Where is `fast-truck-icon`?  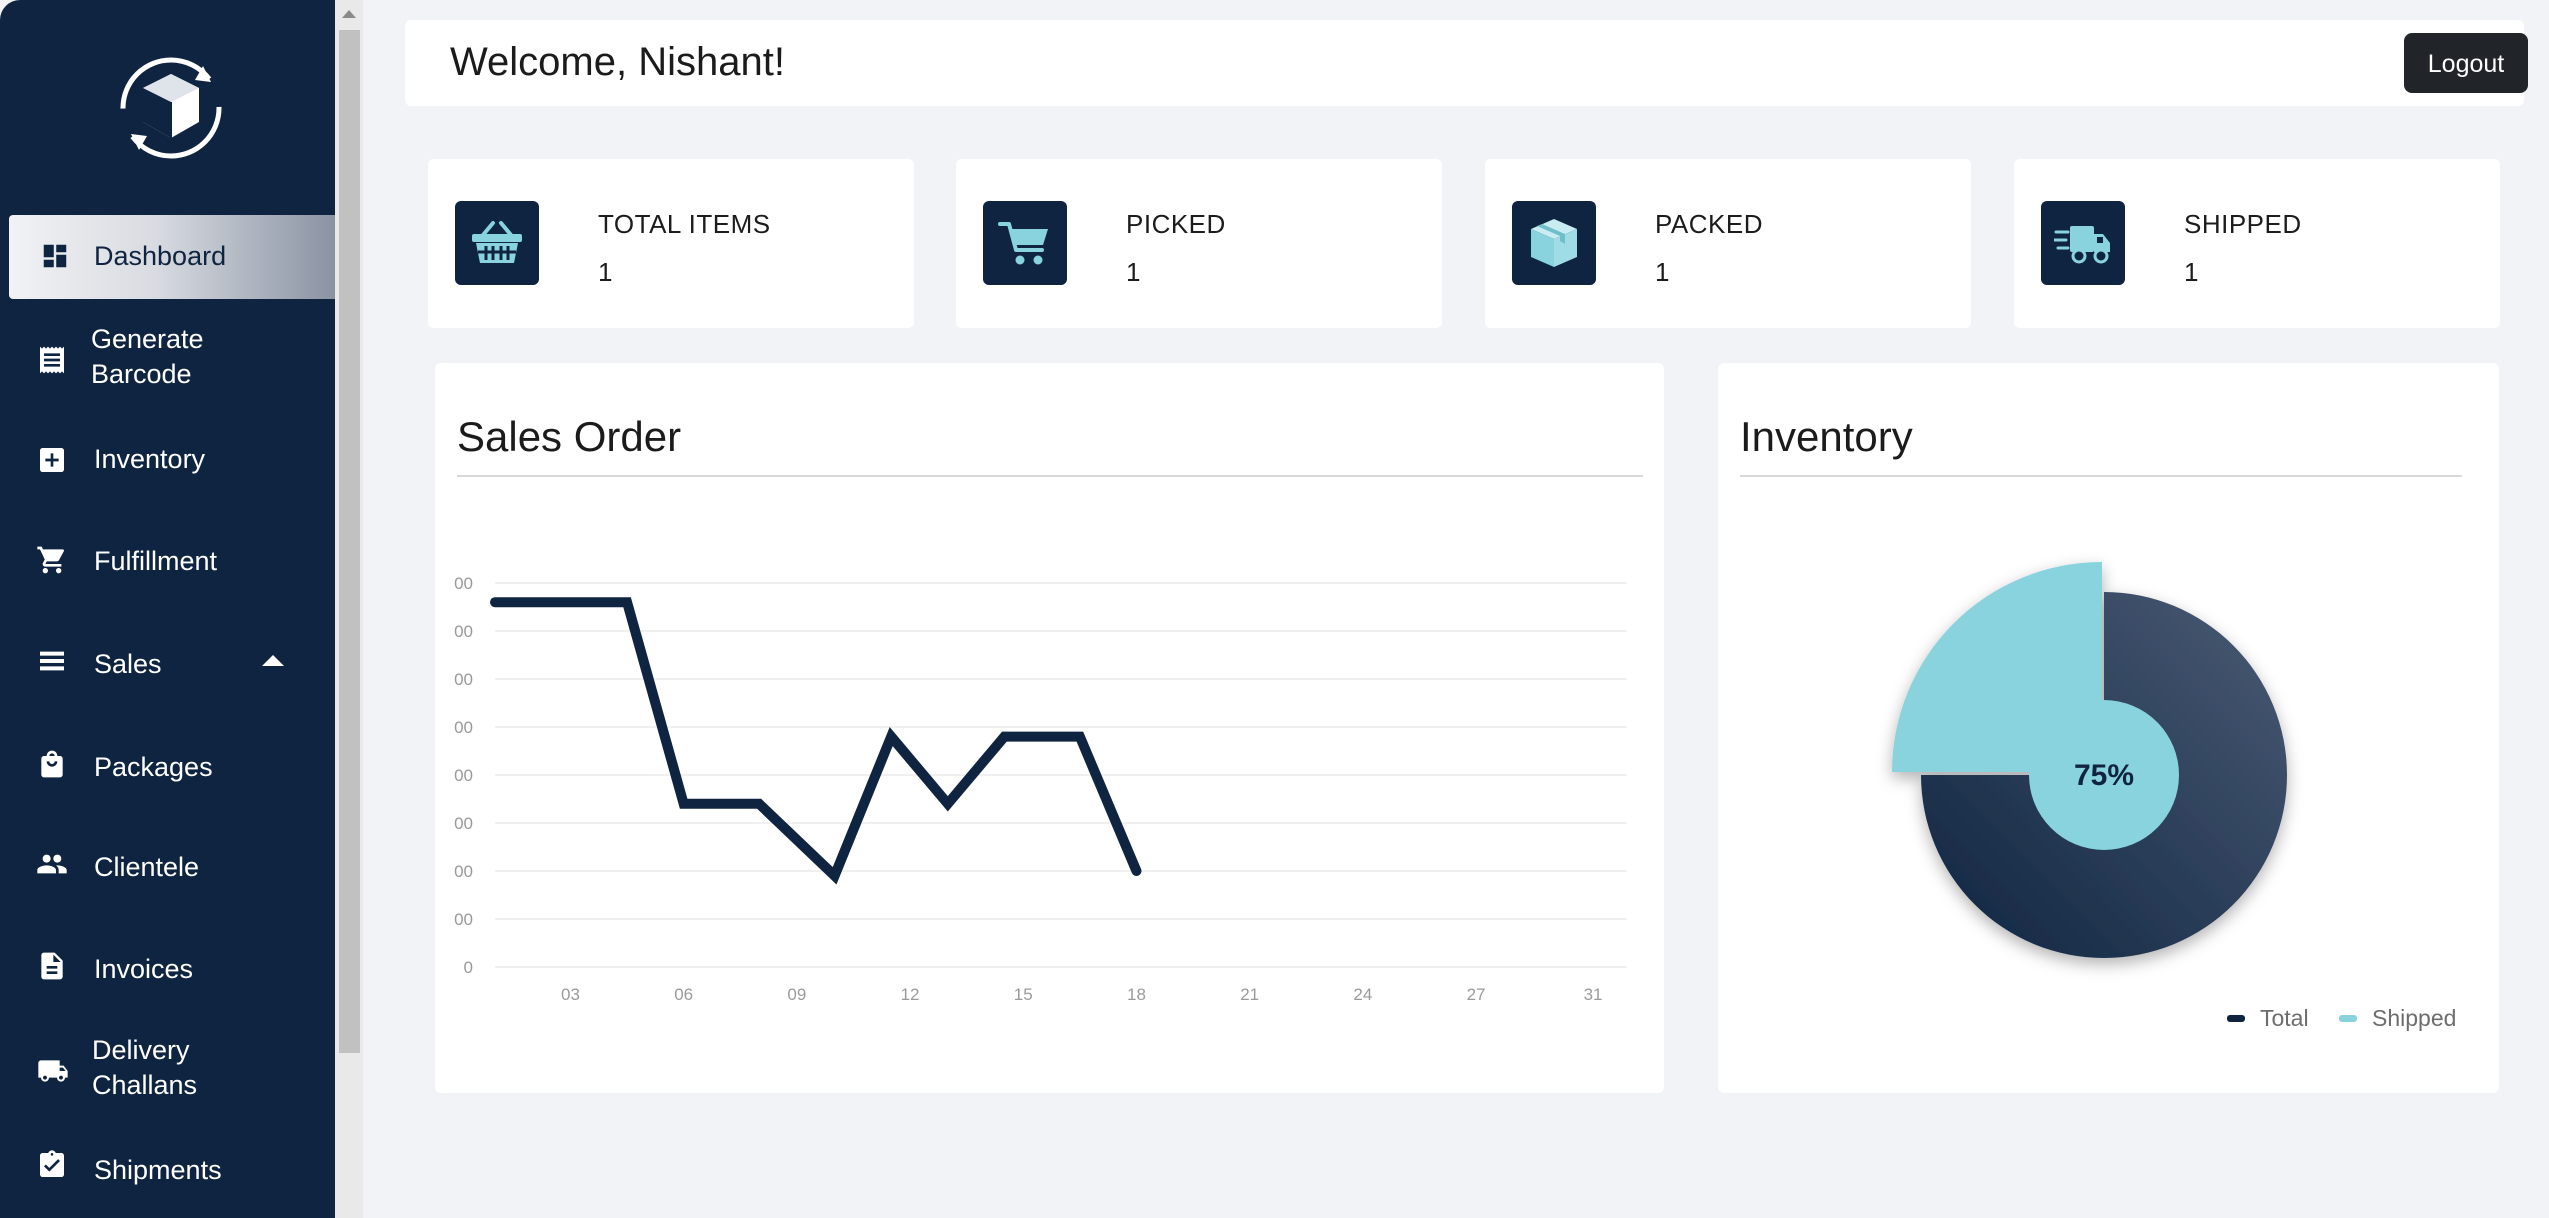 fast-truck-icon is located at coordinates (2083, 243).